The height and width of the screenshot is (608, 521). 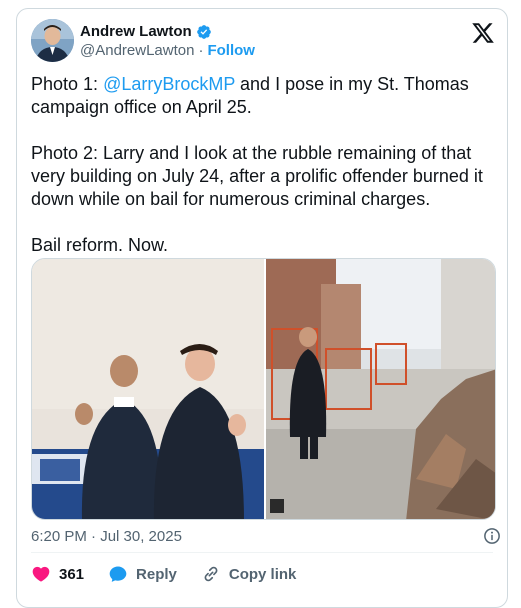 I want to click on like-button: 361, so click(x=57, y=574).